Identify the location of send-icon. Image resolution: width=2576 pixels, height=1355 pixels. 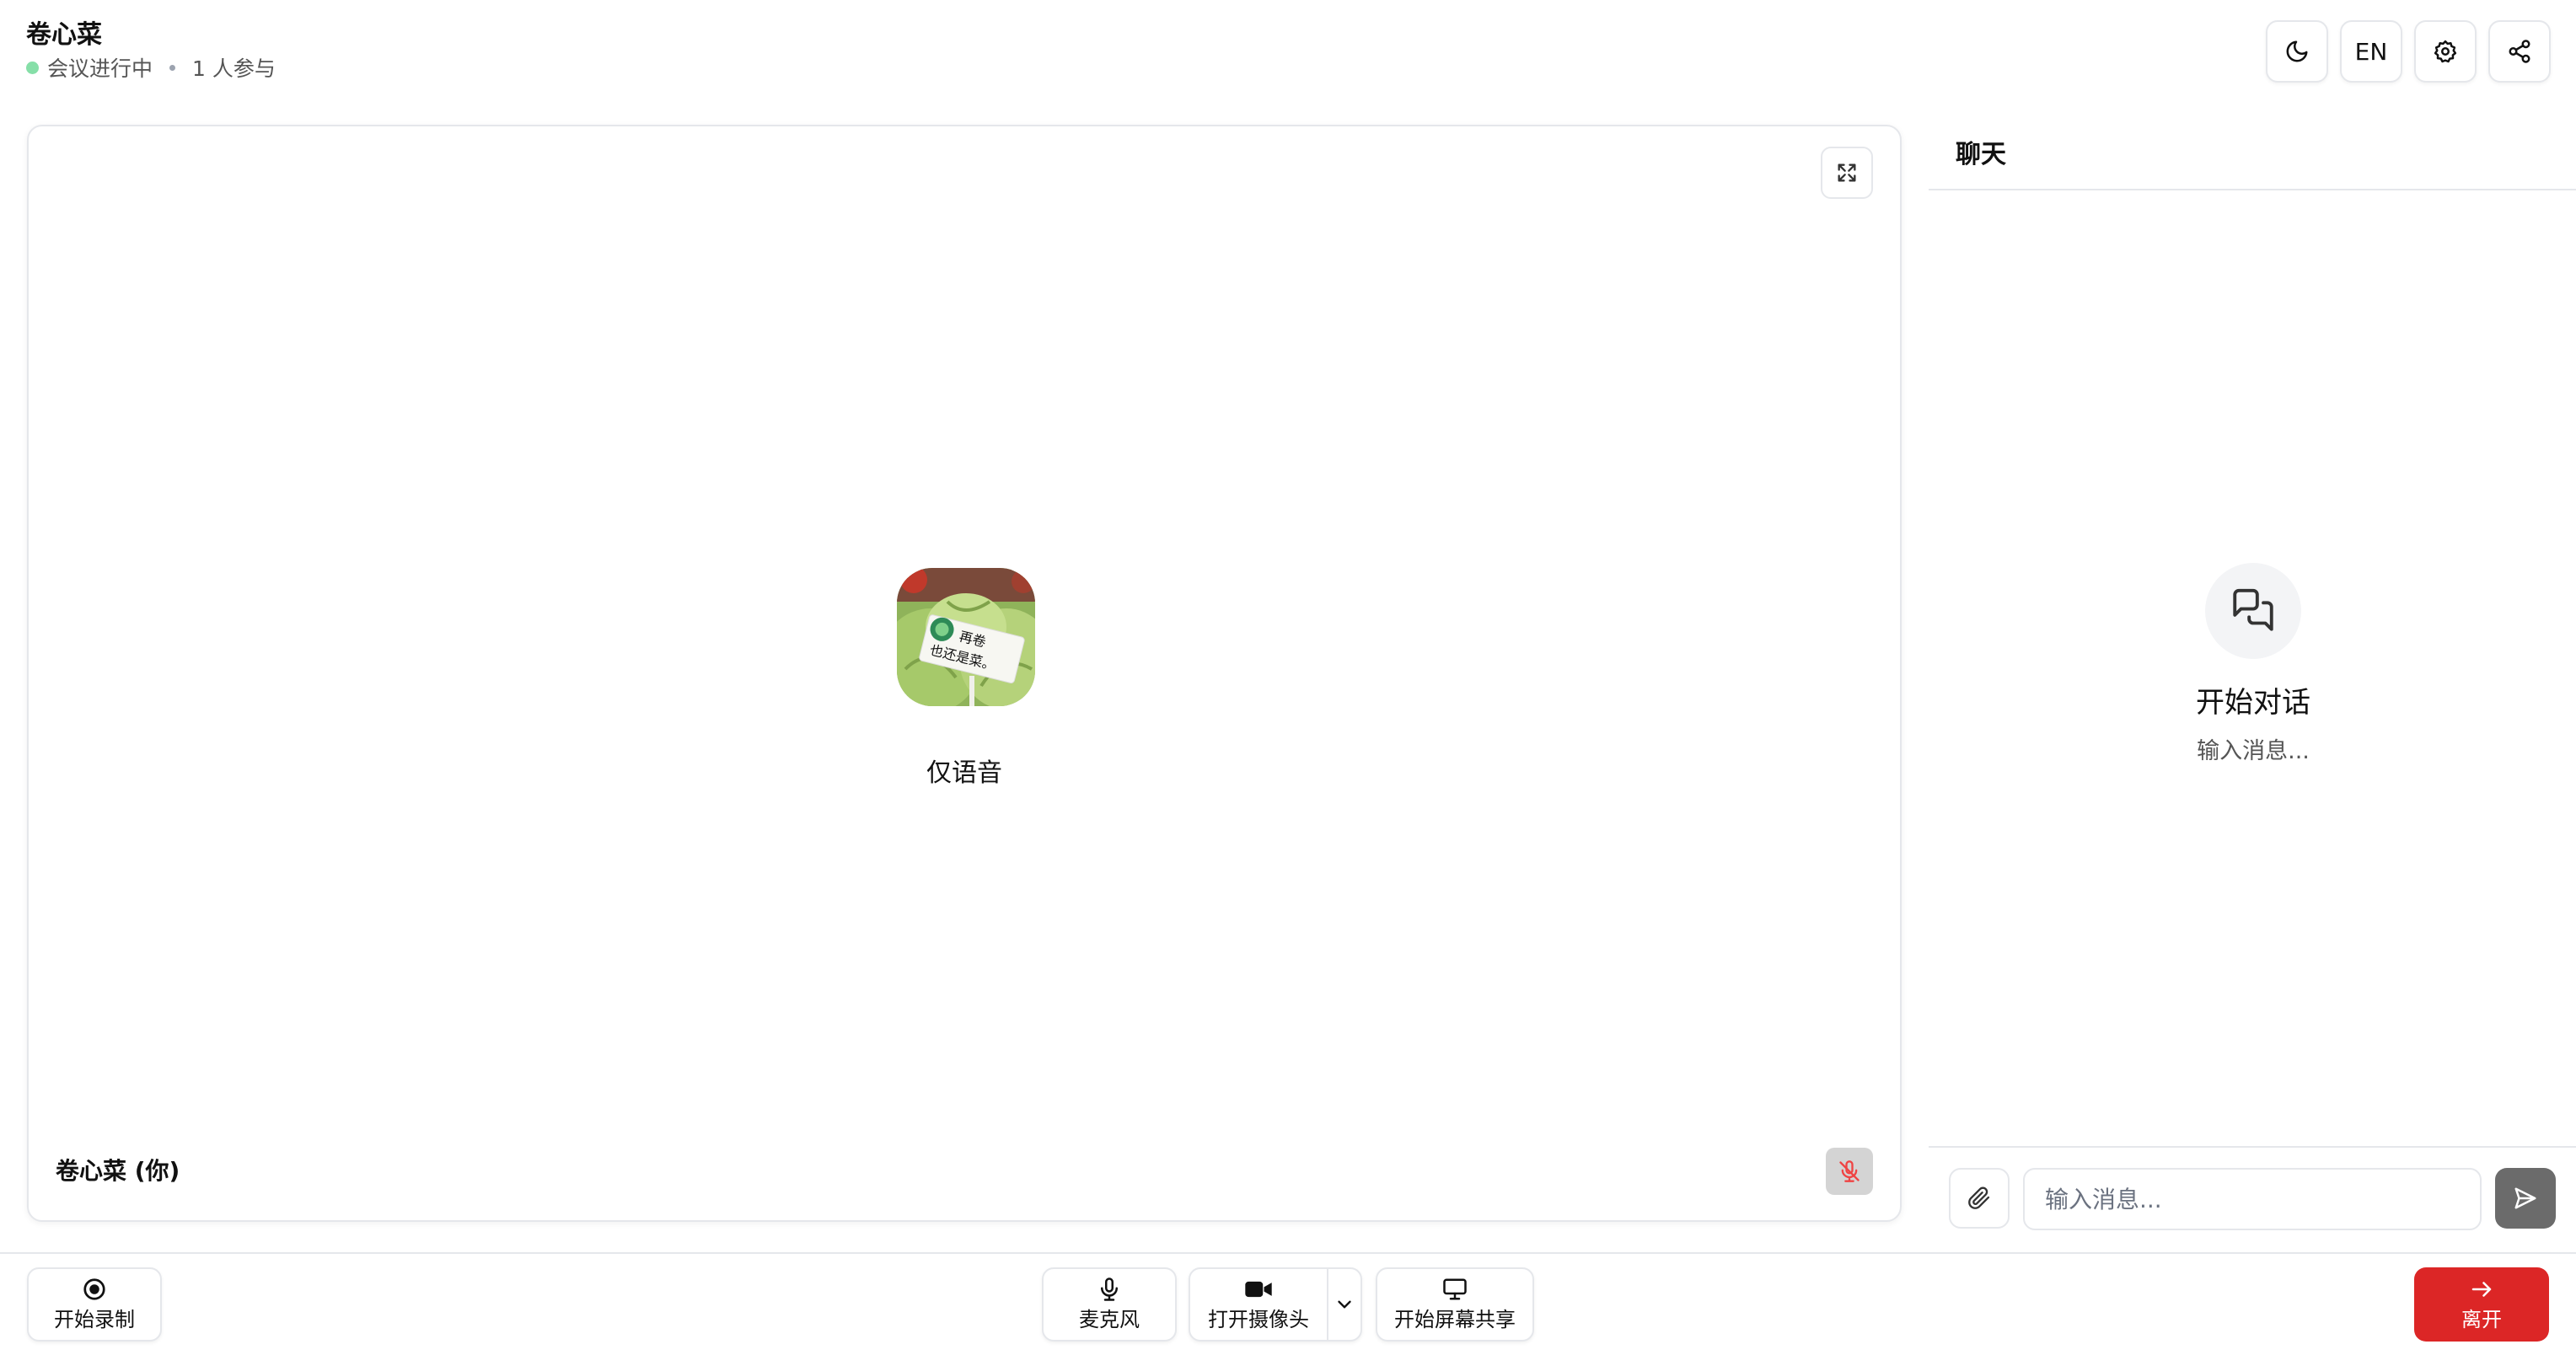
(2525, 1198).